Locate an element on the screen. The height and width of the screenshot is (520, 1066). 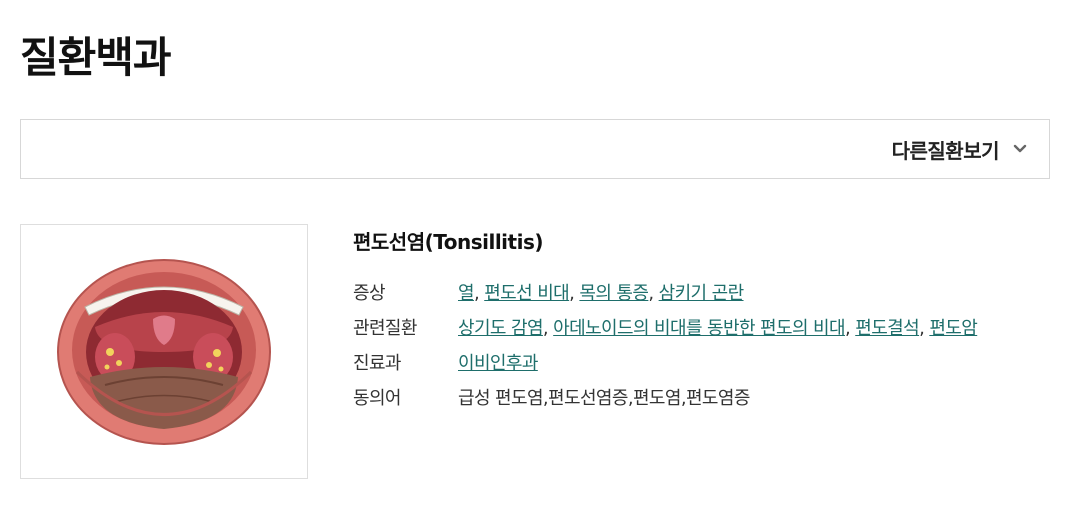
symptoms-label: 증상 is located at coordinates (369, 293).